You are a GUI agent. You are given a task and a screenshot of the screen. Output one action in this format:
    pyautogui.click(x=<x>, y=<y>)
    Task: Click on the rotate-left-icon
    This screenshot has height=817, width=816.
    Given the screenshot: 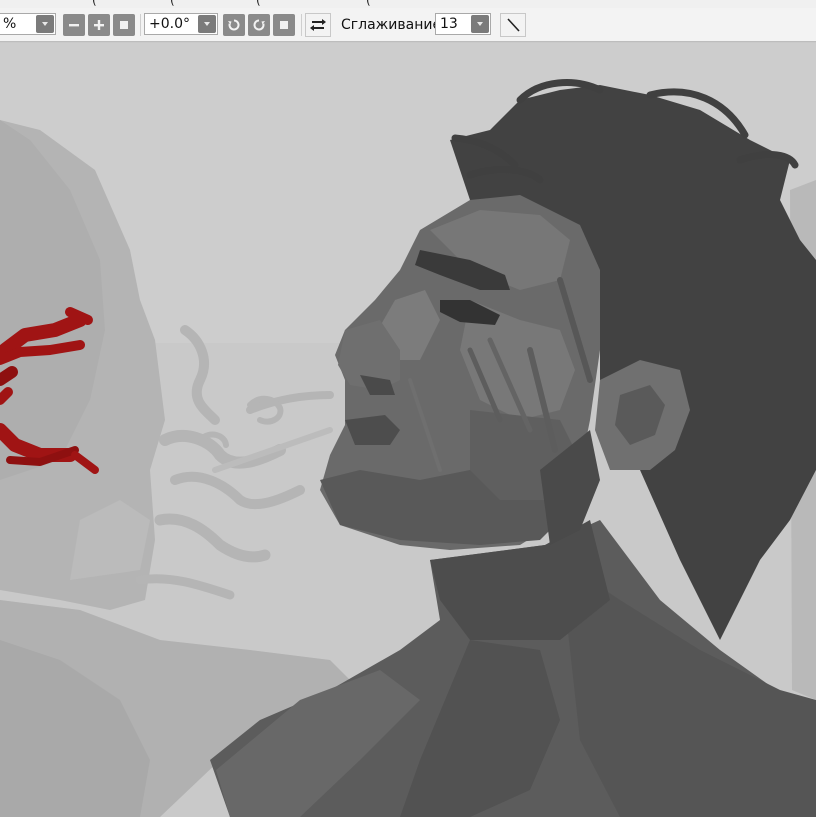 What is the action you would take?
    pyautogui.click(x=234, y=25)
    